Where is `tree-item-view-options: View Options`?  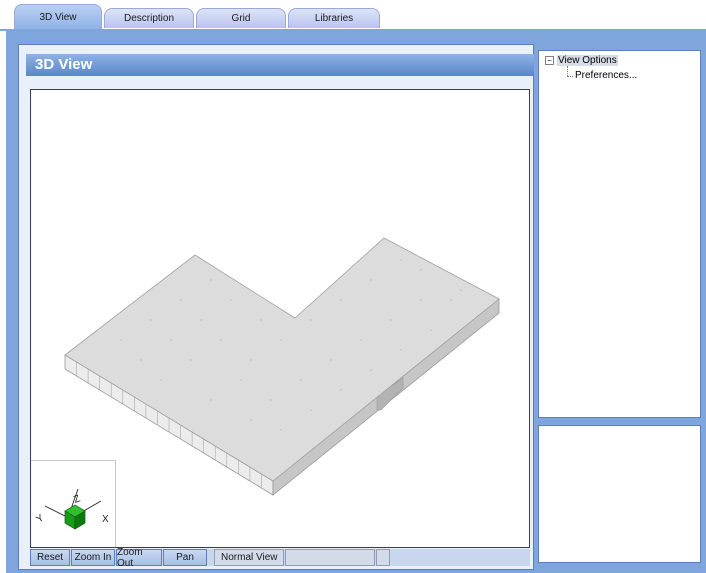 tree-item-view-options: View Options is located at coordinates (587, 60).